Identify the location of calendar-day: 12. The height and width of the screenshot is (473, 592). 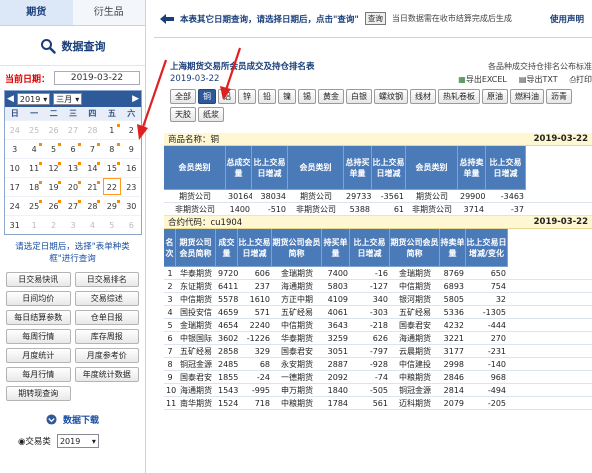
(53, 167).